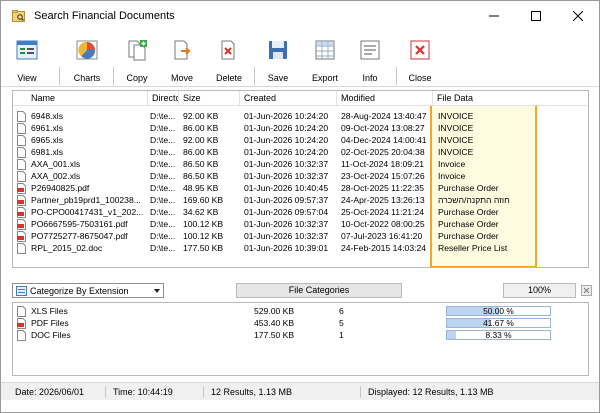 This screenshot has width=600, height=413. Describe the element at coordinates (324, 78) in the screenshot. I see `export-label: Export` at that location.